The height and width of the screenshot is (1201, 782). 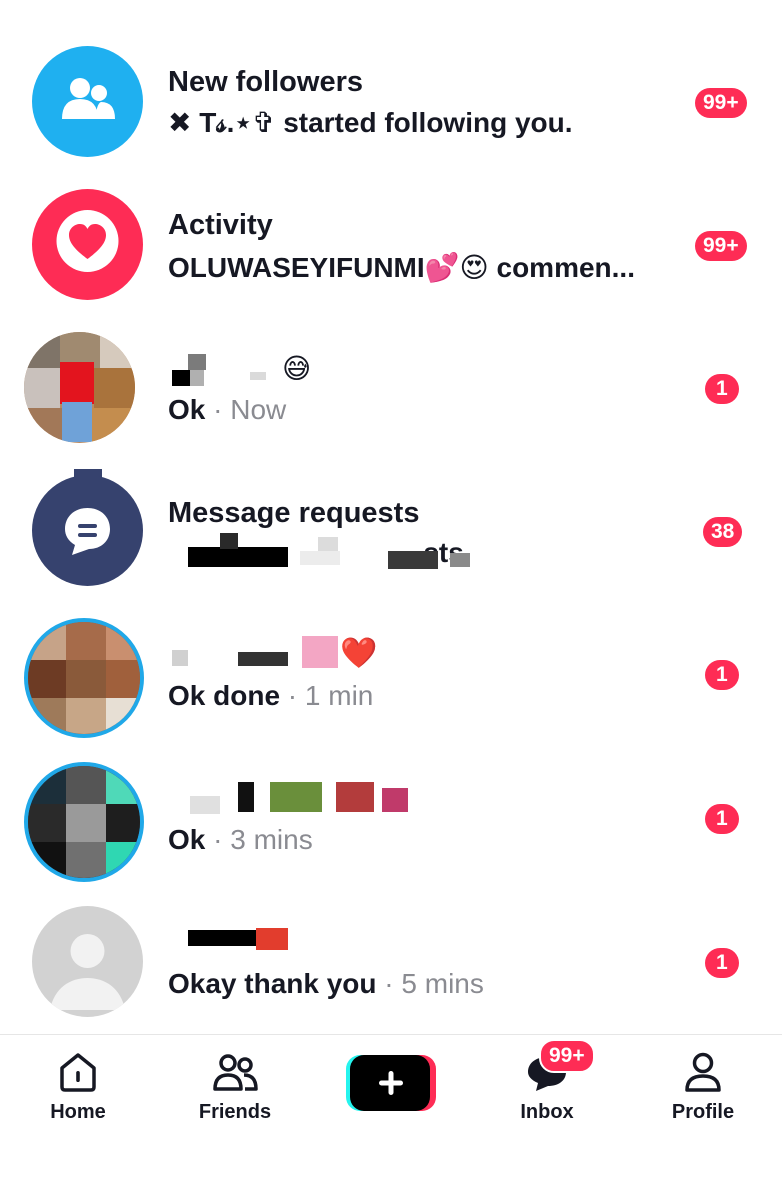 I want to click on chat-row: ❤️ Ok done · 1 min 1, so click(x=391, y=689).